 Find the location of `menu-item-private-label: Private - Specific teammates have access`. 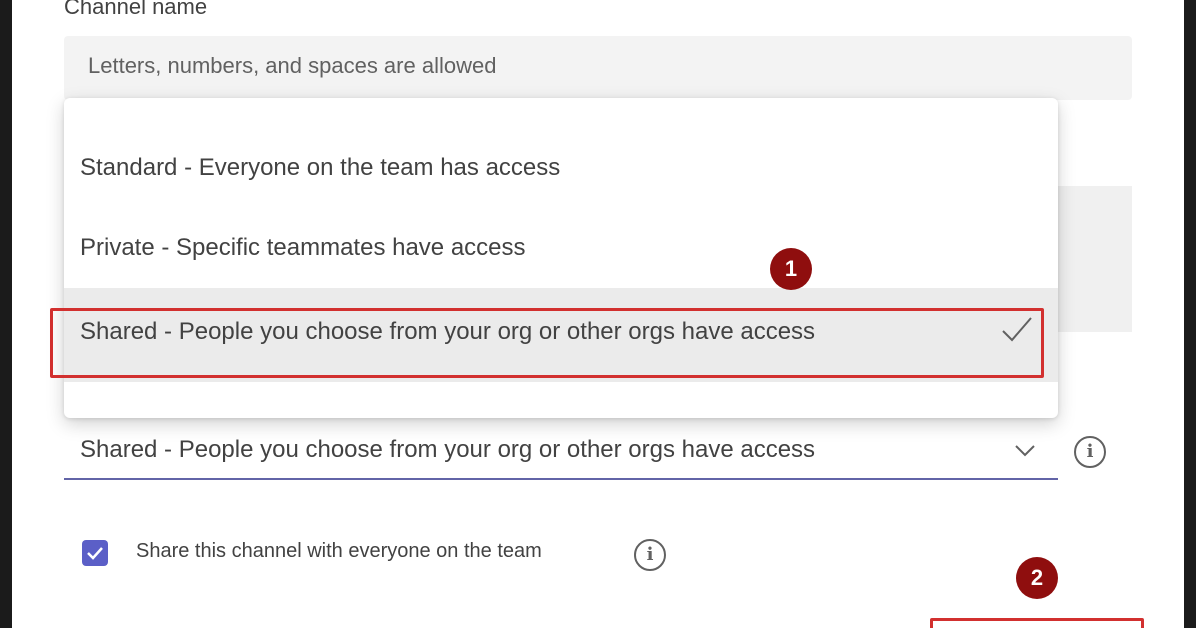

menu-item-private-label: Private - Specific teammates have access is located at coordinates (303, 247).